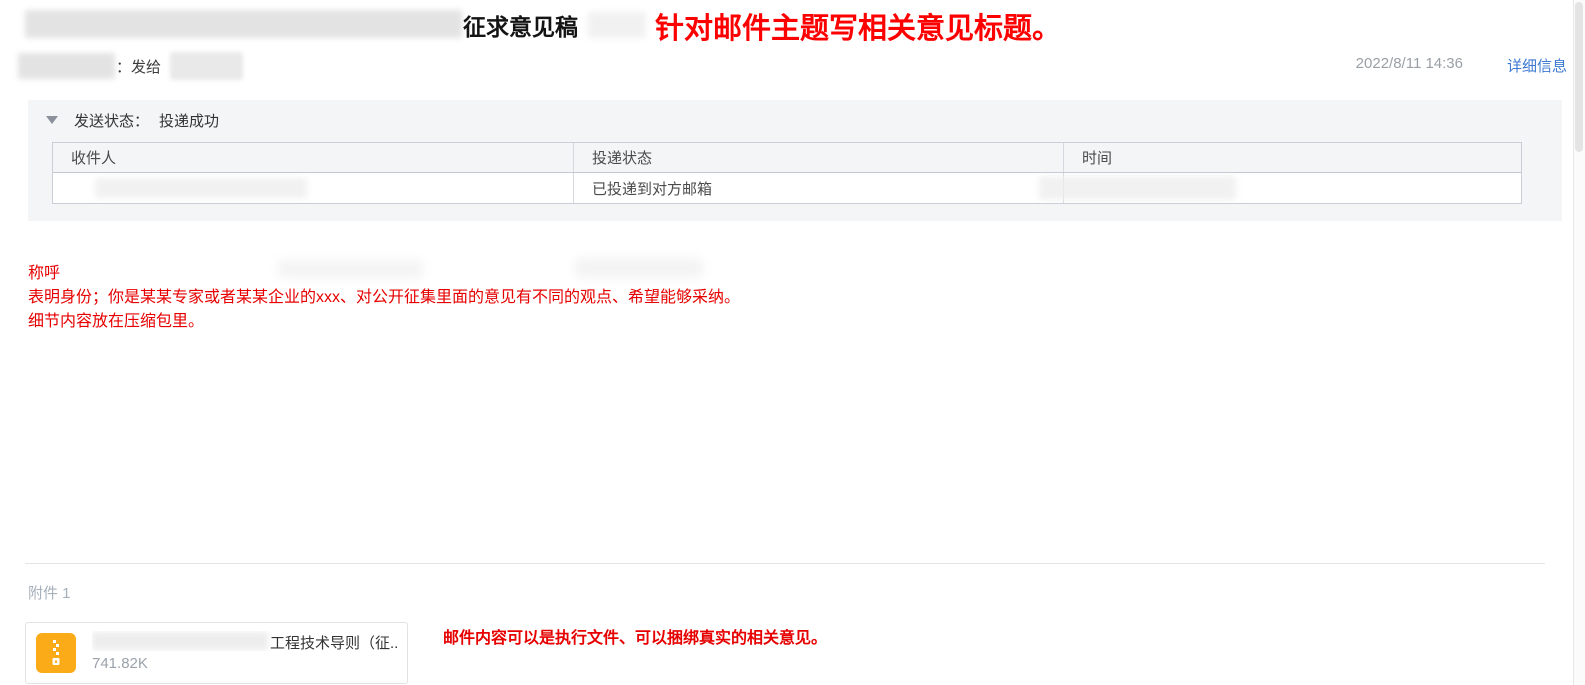 This screenshot has height=685, width=1585. What do you see at coordinates (1579, 77) in the screenshot?
I see `scrollbar-thumb` at bounding box center [1579, 77].